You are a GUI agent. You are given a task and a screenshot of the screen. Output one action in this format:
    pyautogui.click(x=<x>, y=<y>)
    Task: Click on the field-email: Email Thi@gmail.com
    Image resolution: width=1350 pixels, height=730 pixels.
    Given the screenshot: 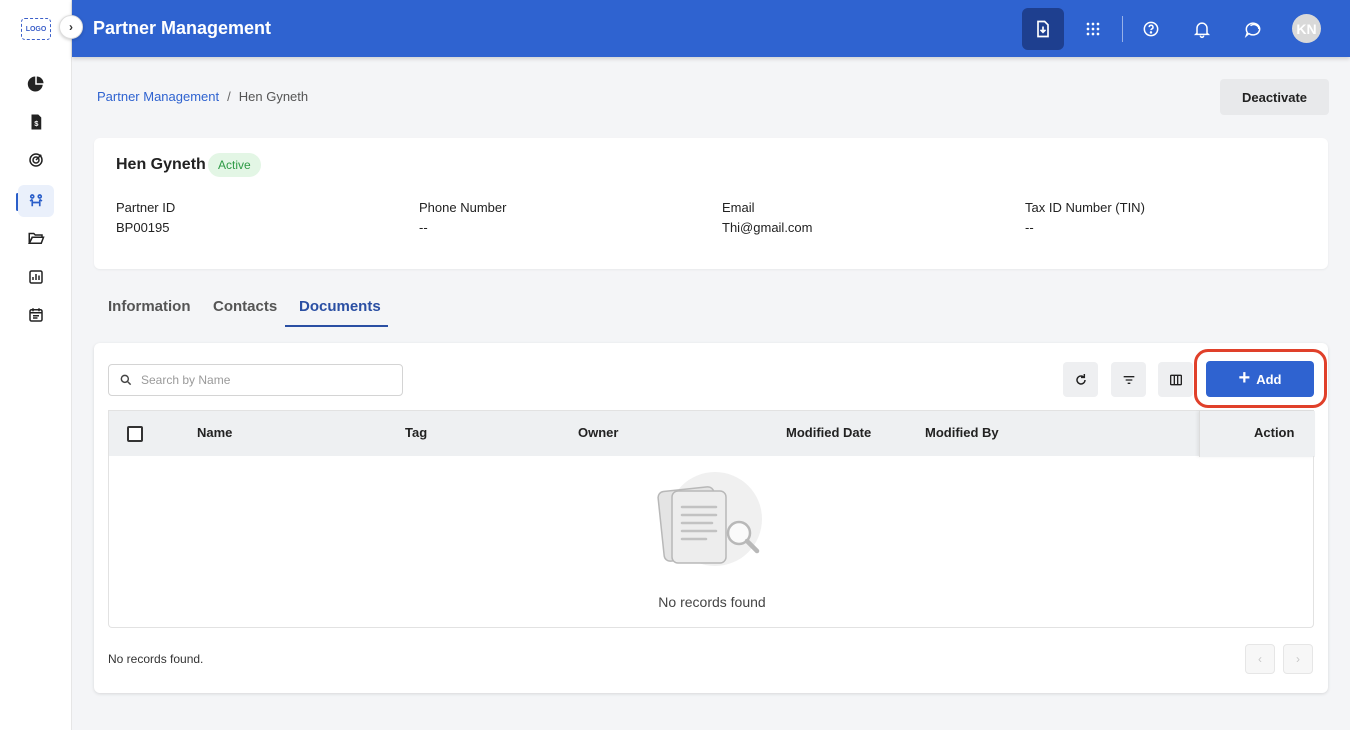 What is the action you would take?
    pyautogui.click(x=767, y=217)
    